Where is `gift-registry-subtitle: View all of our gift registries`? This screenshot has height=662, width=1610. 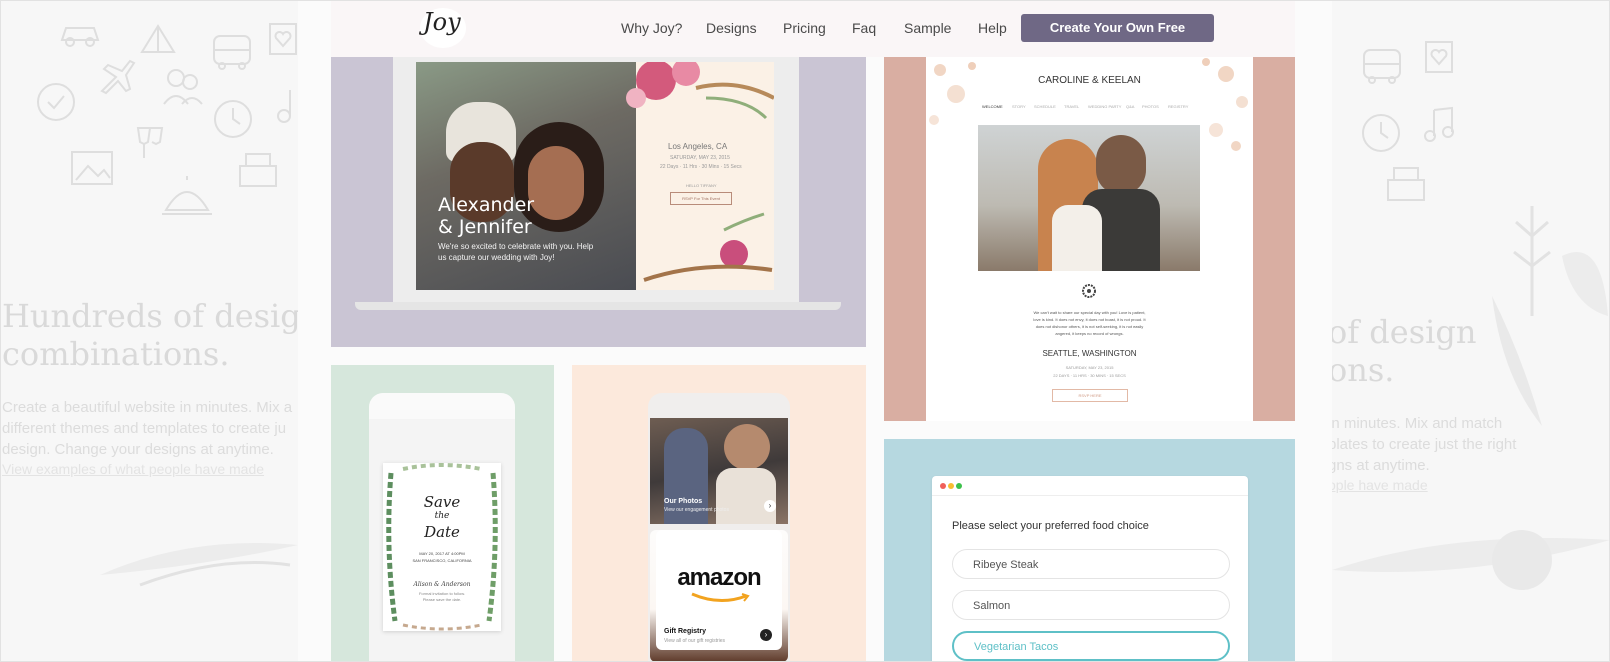
gift-registry-subtitle: View all of our gift registries is located at coordinates (695, 641).